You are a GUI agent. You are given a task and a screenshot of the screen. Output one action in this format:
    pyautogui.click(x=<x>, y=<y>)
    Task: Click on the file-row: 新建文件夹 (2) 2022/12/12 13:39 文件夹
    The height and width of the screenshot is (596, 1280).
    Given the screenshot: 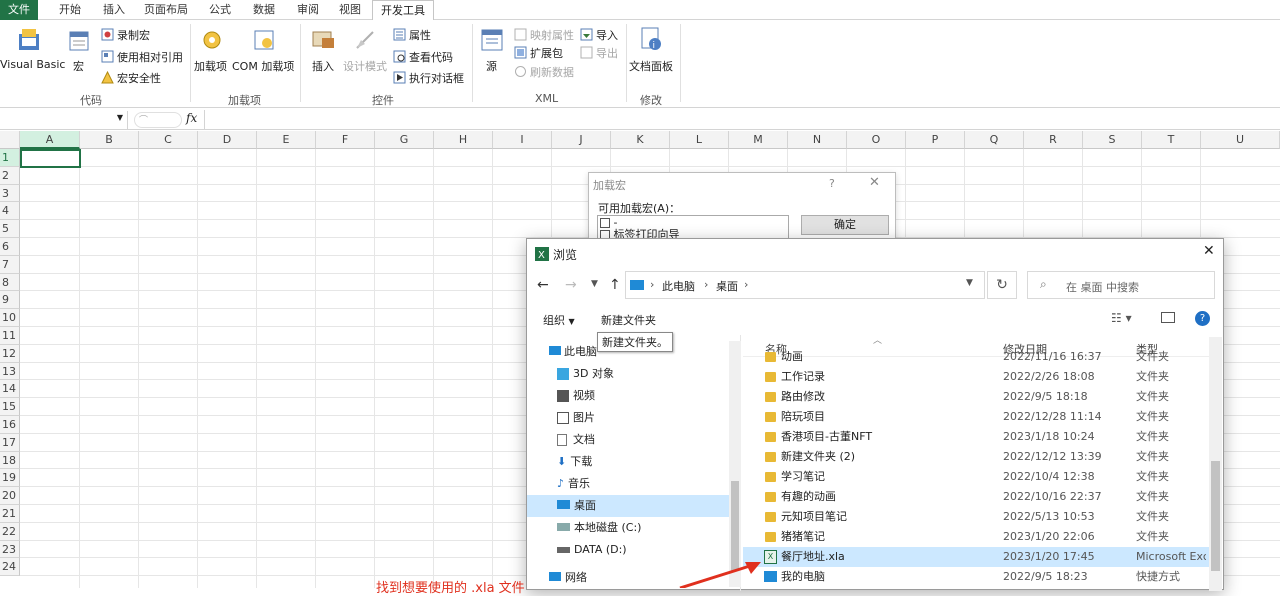 What is the action you would take?
    pyautogui.click(x=976, y=457)
    